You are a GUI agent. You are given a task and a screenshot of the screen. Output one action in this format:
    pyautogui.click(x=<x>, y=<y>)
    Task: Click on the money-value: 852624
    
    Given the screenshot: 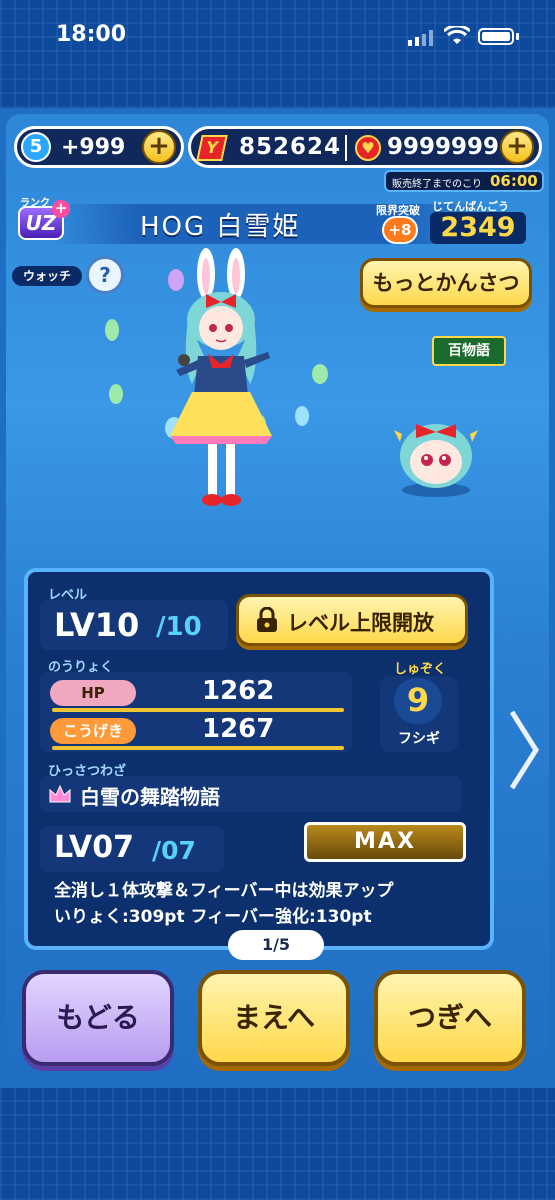 What is the action you would take?
    pyautogui.click(x=290, y=147)
    